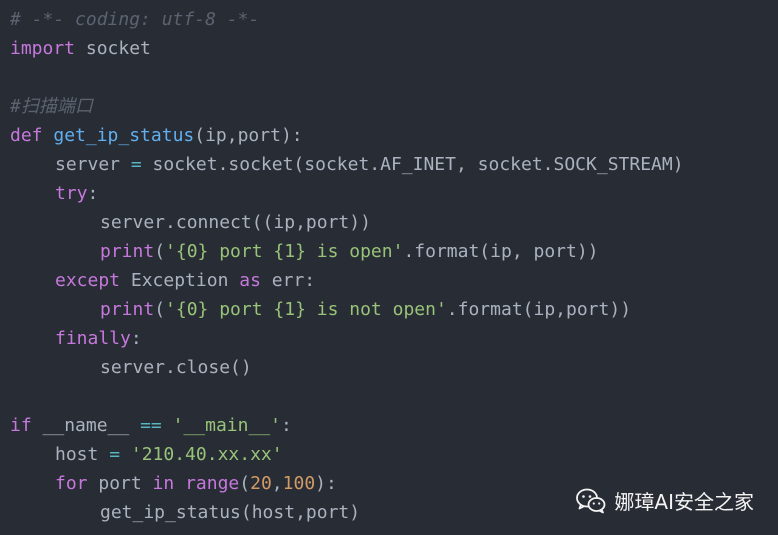  Describe the element at coordinates (539, 309) in the screenshot. I see `code-token-plain: .format(ip,port))` at that location.